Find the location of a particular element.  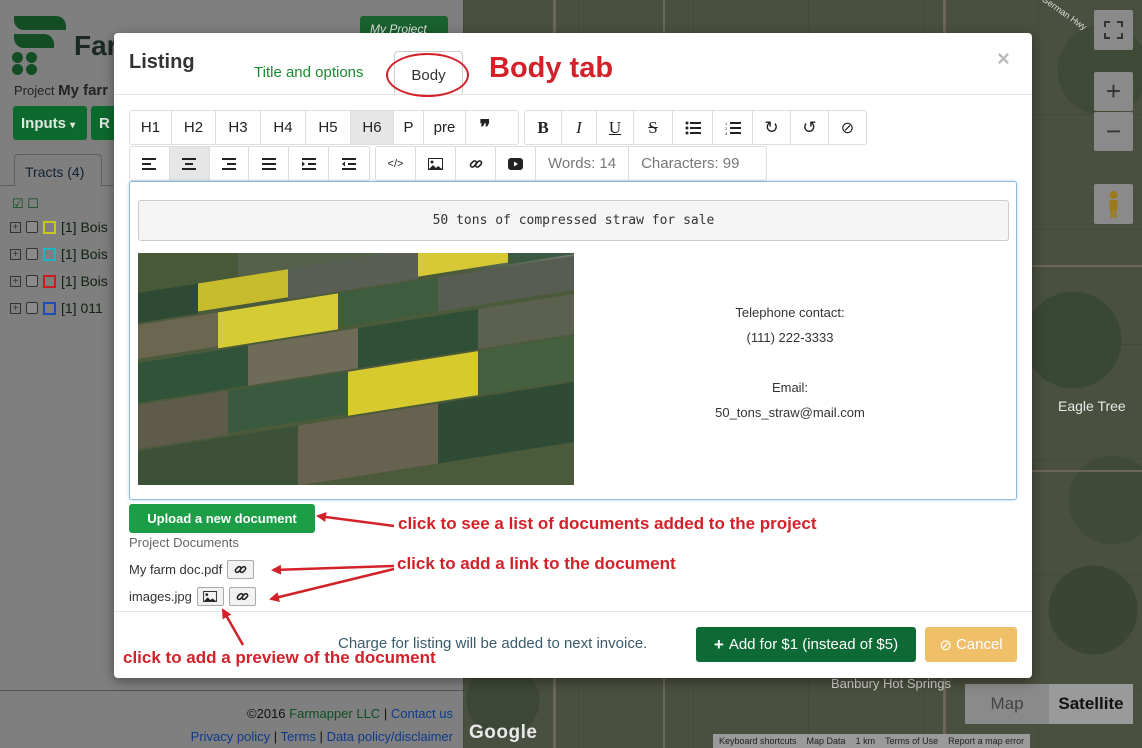

redo-icon: ↻ is located at coordinates (772, 127).